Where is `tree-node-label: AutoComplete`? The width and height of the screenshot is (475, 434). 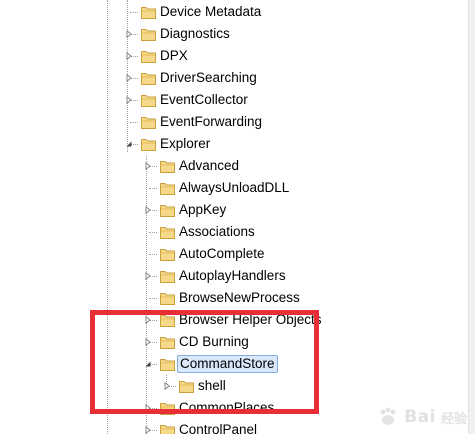
tree-node-label: AutoComplete is located at coordinates (222, 254).